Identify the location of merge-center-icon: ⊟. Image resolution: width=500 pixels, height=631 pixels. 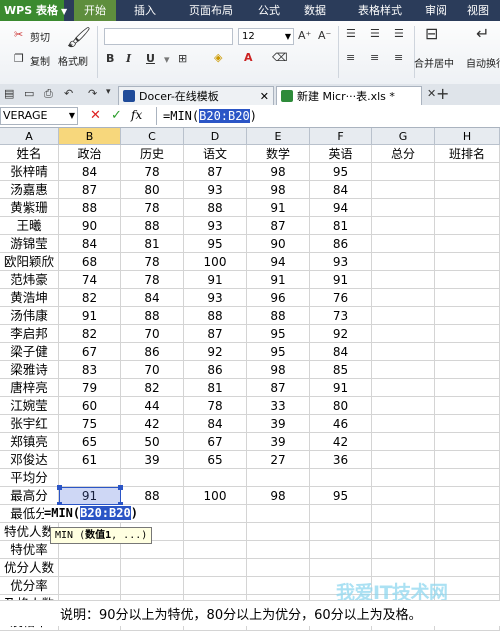
(431, 33).